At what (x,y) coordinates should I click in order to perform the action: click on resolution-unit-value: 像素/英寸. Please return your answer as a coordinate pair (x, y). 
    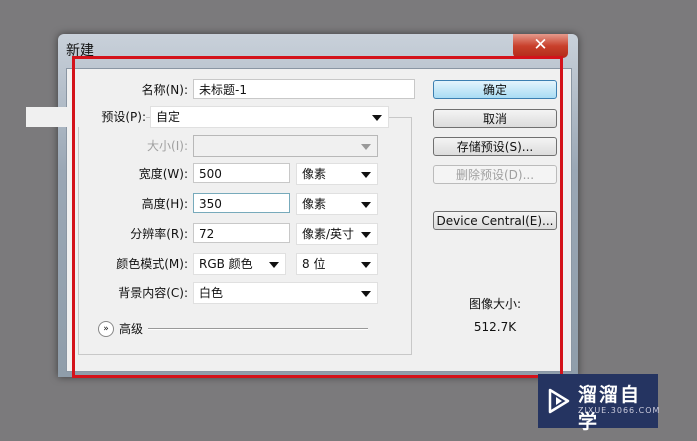
    Looking at the image, I should click on (328, 234).